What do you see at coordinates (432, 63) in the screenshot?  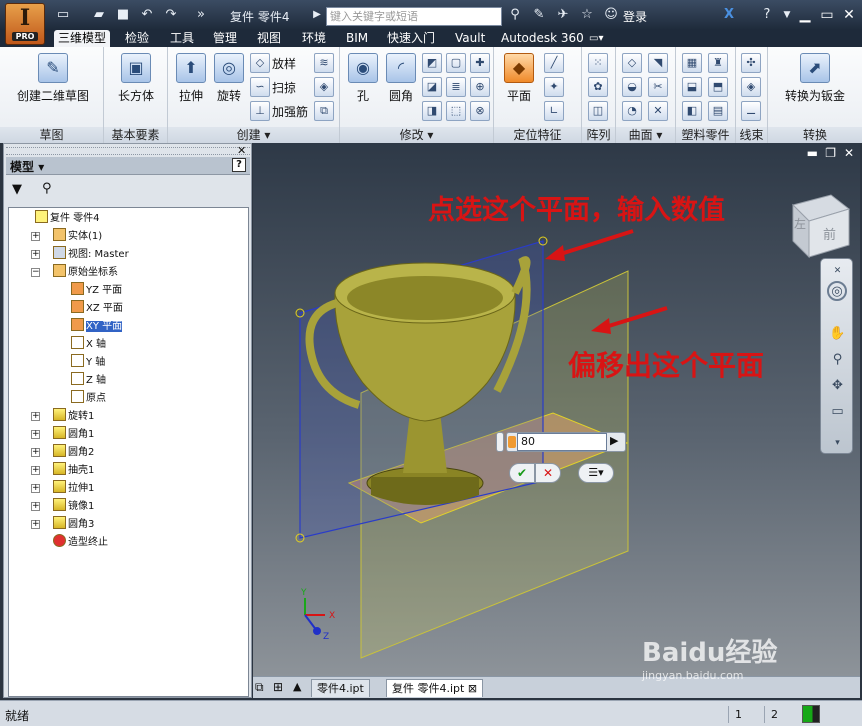 I see `chamfer-icon: ◩` at bounding box center [432, 63].